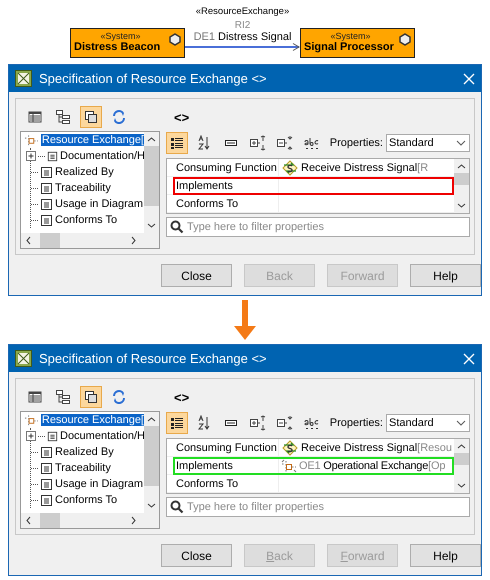 The width and height of the screenshot is (490, 580). I want to click on windows-icon, so click(91, 397).